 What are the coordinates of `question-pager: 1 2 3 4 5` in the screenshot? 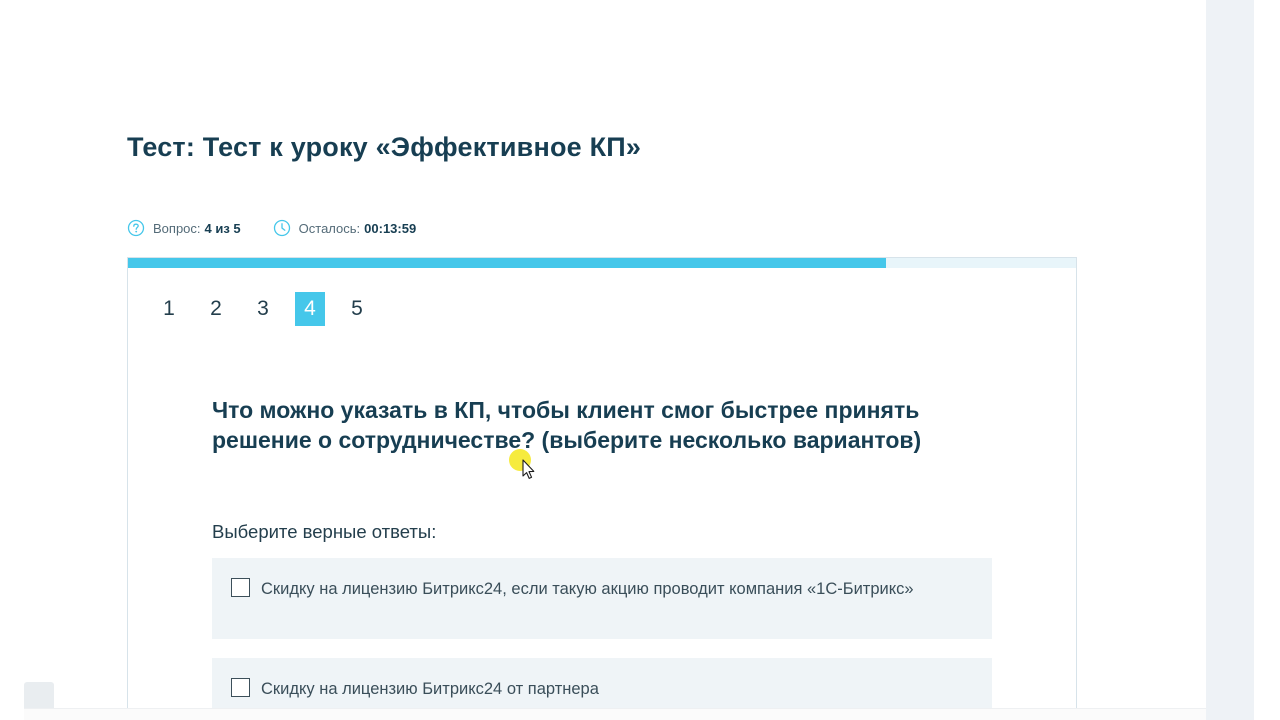 It's located at (271, 309).